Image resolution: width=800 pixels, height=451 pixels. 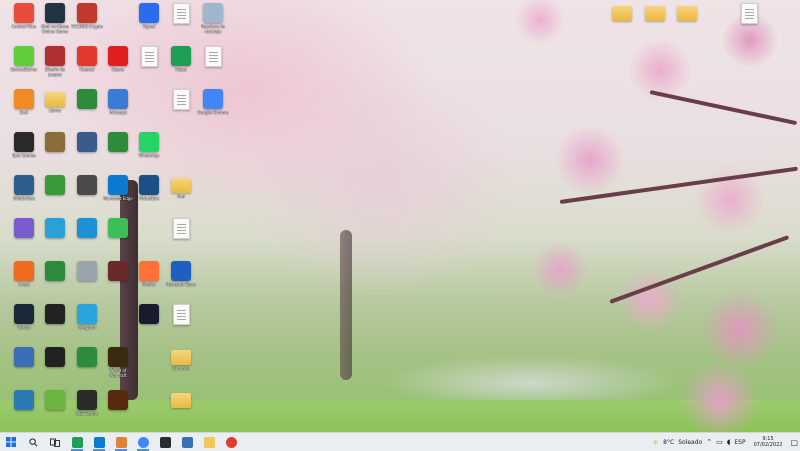 What do you see at coordinates (55, 442) in the screenshot?
I see `task-view-icon` at bounding box center [55, 442].